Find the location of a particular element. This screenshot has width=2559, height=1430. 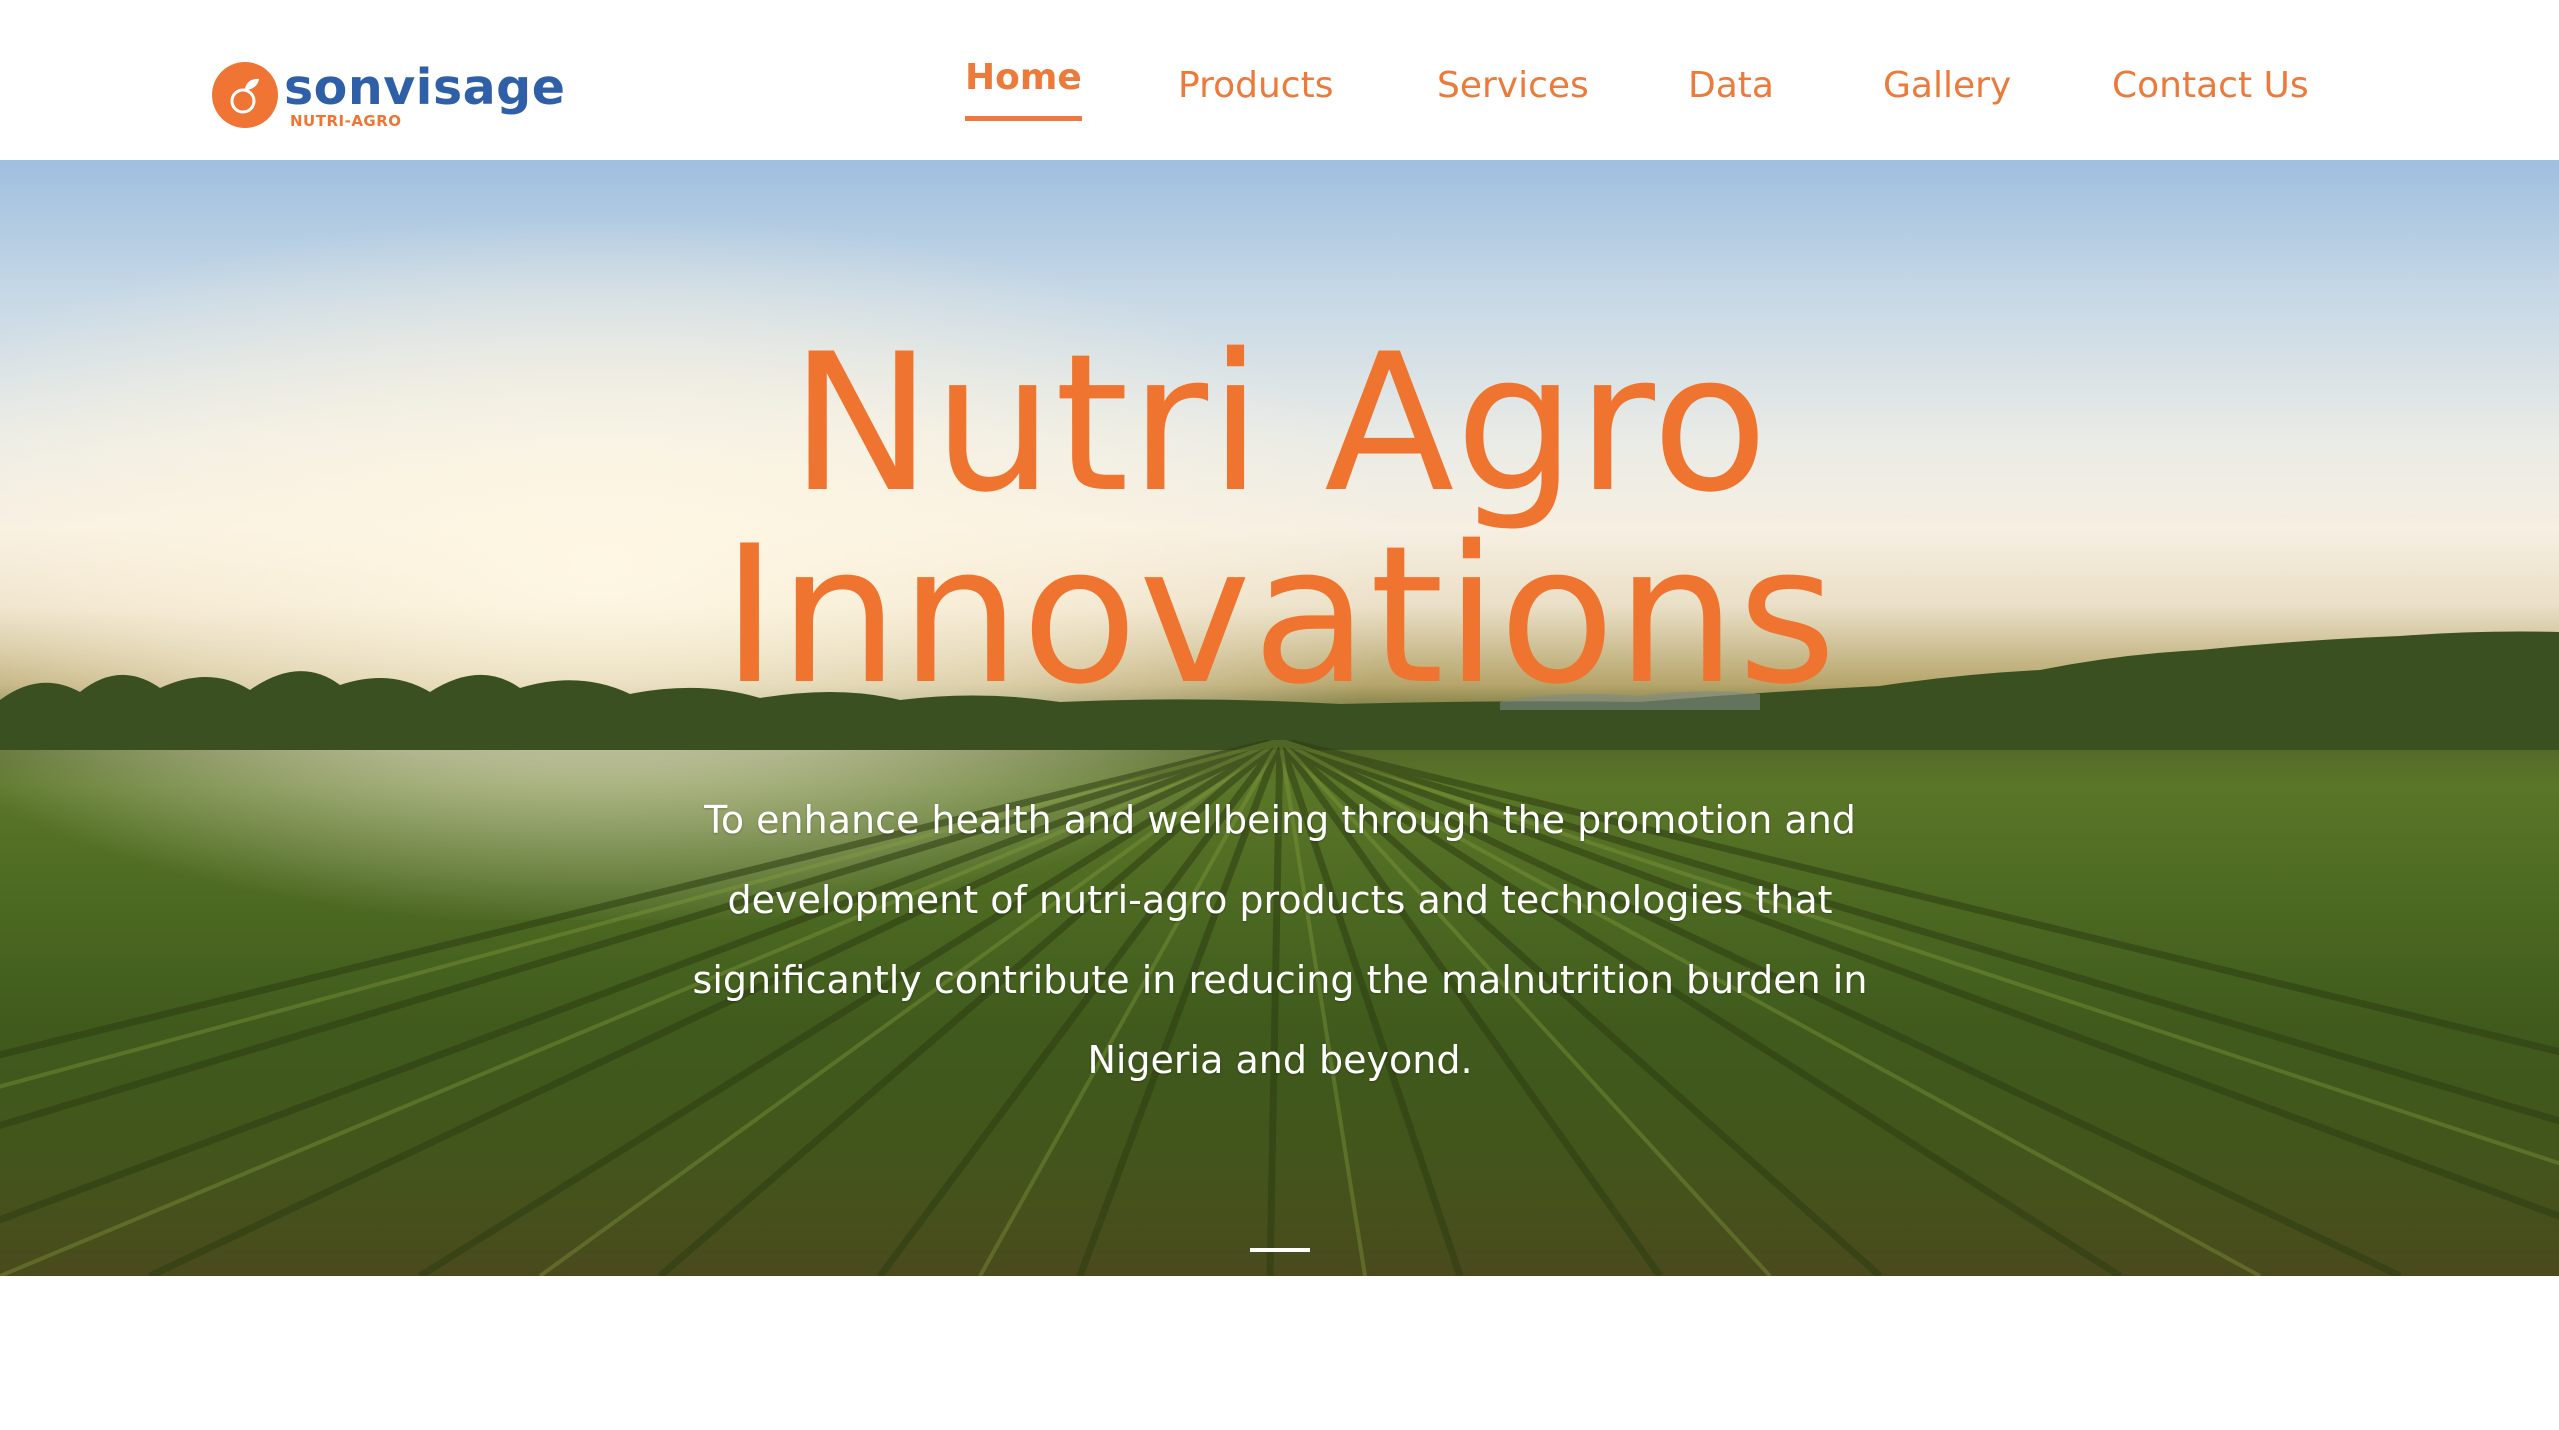

nav-data: Data is located at coordinates (1731, 86).